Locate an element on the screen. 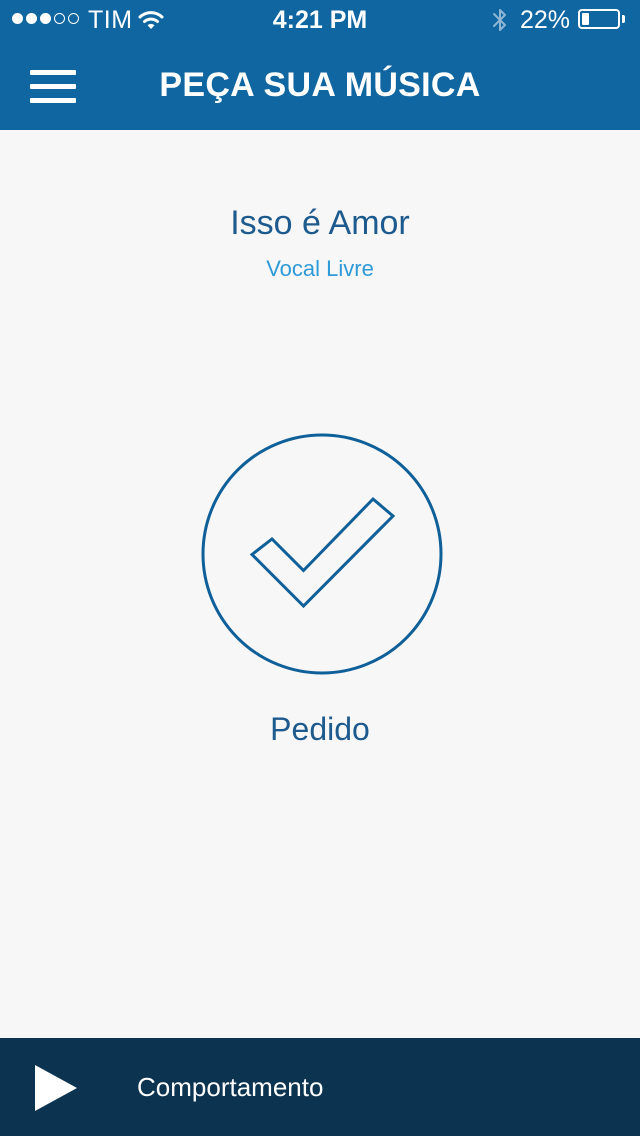 This screenshot has width=640, height=1136. song-artist: Vocal Livre is located at coordinates (320, 268).